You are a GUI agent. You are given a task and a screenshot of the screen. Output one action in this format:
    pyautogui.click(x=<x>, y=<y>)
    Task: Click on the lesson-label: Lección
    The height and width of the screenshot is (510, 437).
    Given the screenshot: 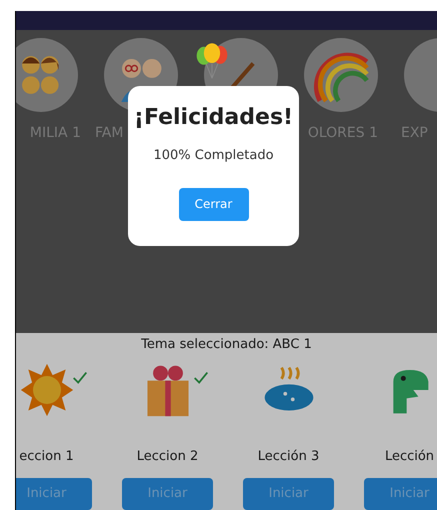 What is the action you would take?
    pyautogui.click(x=409, y=457)
    